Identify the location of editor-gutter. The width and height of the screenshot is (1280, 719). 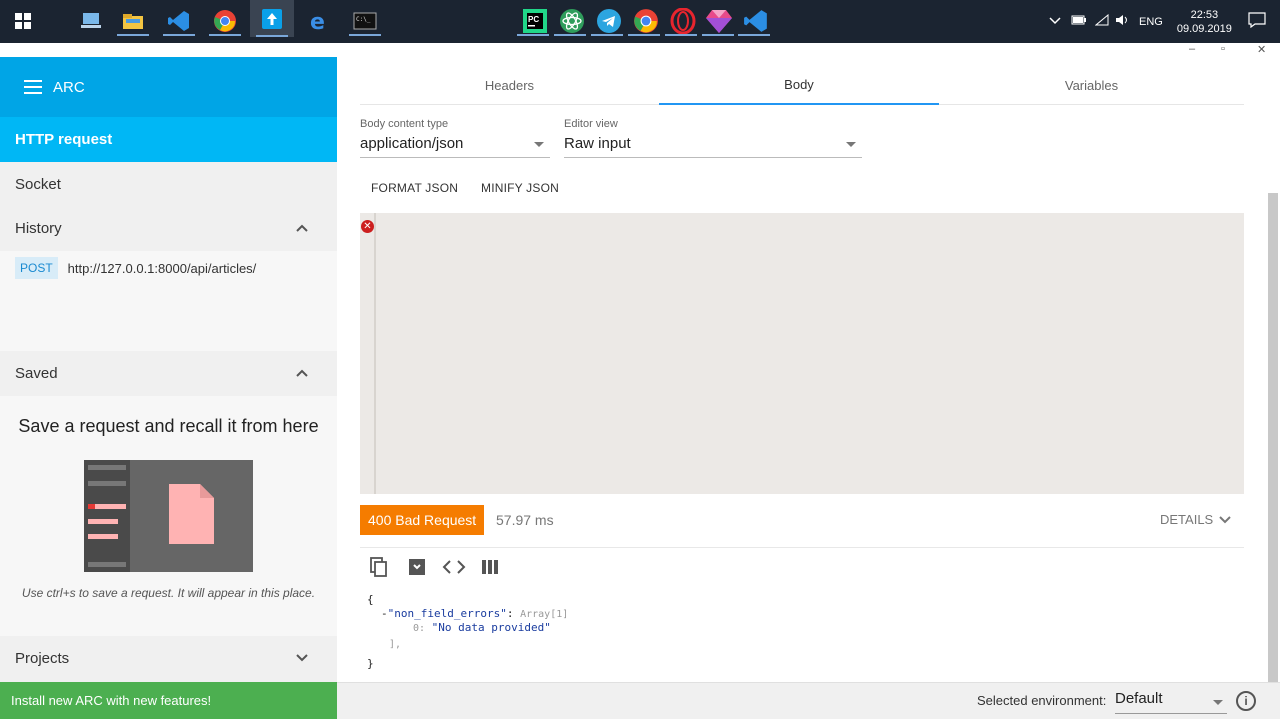
(375, 353).